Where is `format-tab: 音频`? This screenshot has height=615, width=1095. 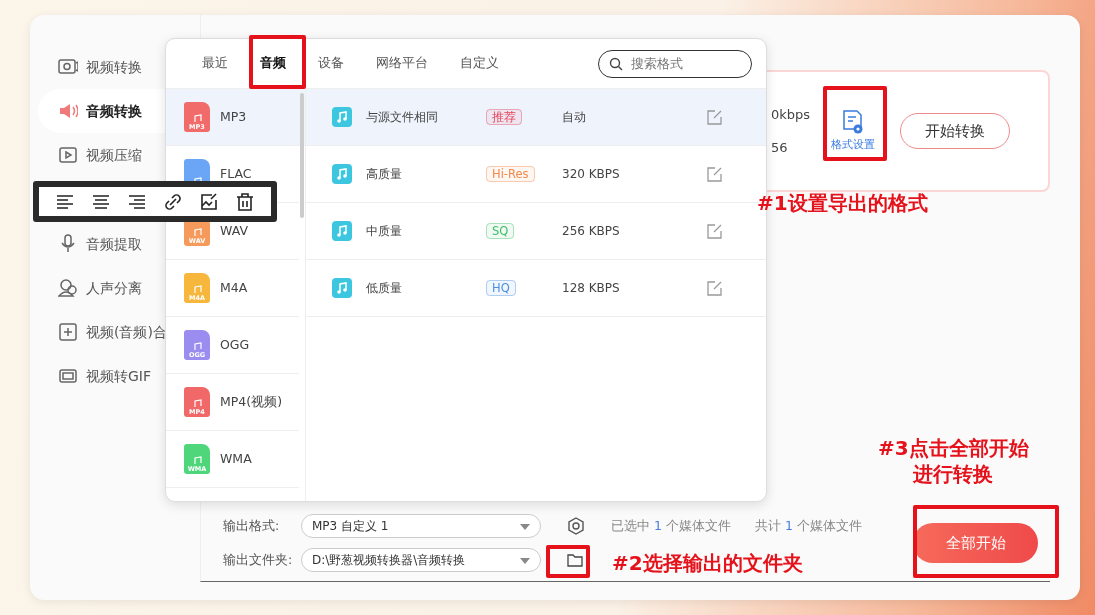
format-tab: 音频 is located at coordinates (273, 63).